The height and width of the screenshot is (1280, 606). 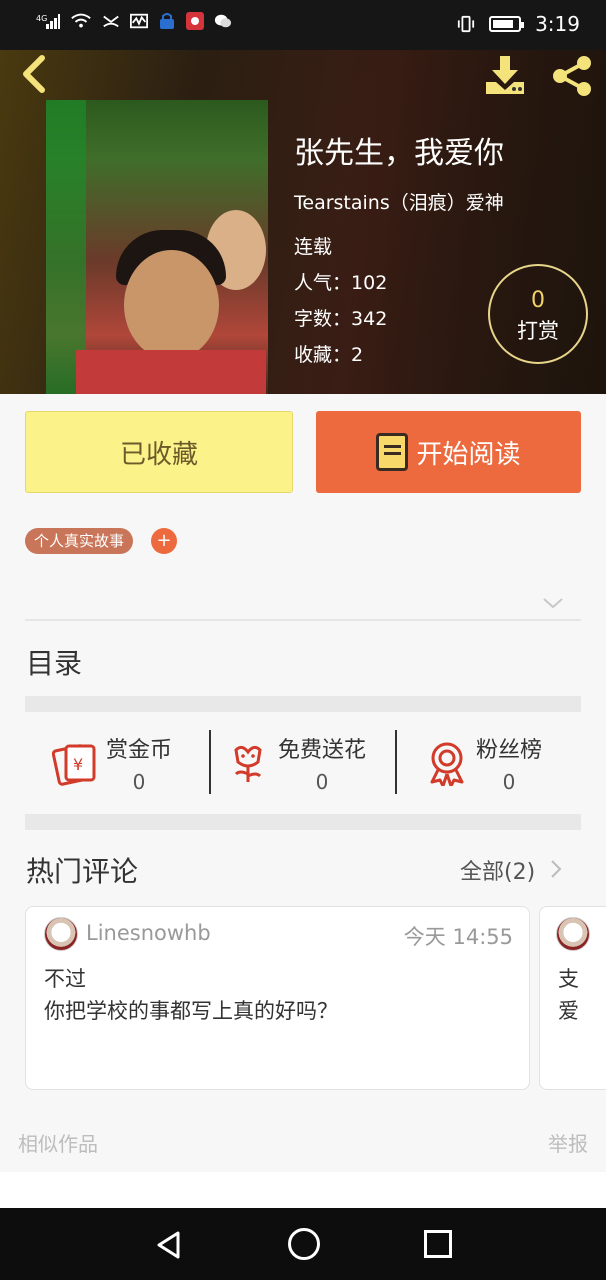 What do you see at coordinates (54, 662) in the screenshot?
I see `catalog-link: 目录` at bounding box center [54, 662].